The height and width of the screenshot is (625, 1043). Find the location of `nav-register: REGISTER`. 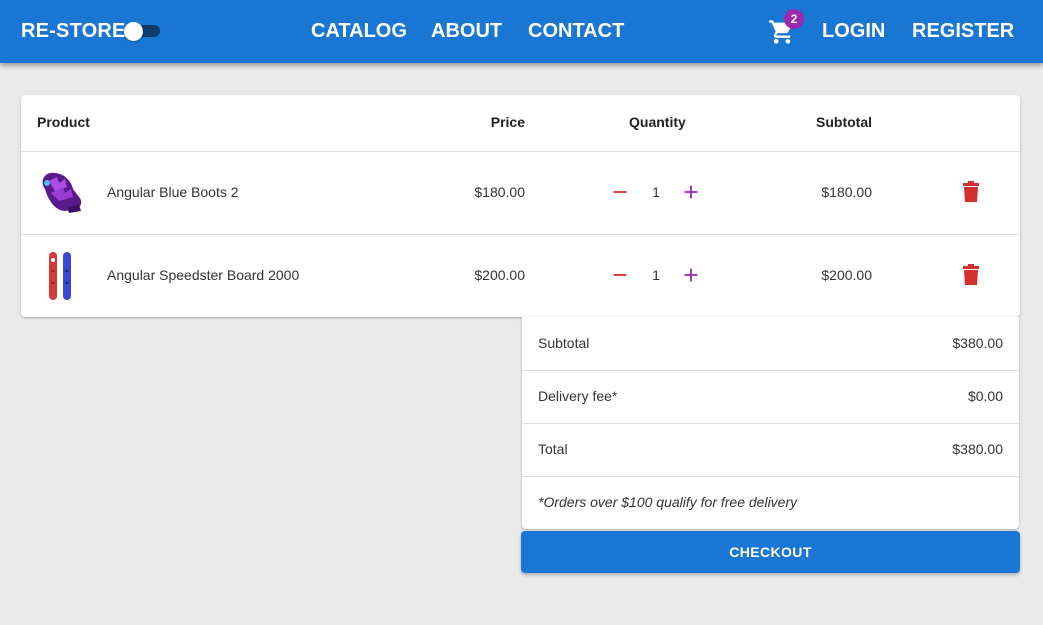

nav-register: REGISTER is located at coordinates (963, 31).